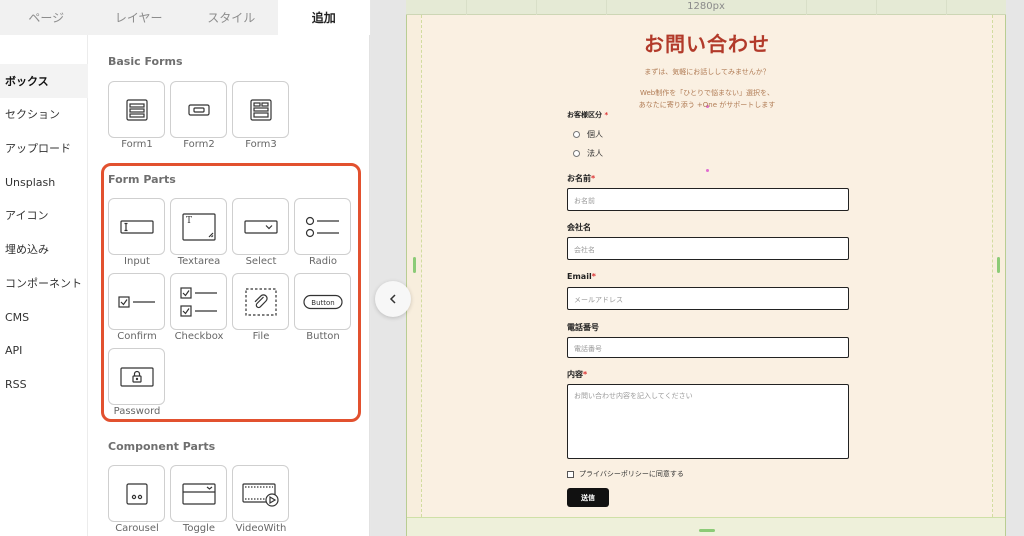  Describe the element at coordinates (570, 474) in the screenshot. I see `privacy-checkbox` at that location.